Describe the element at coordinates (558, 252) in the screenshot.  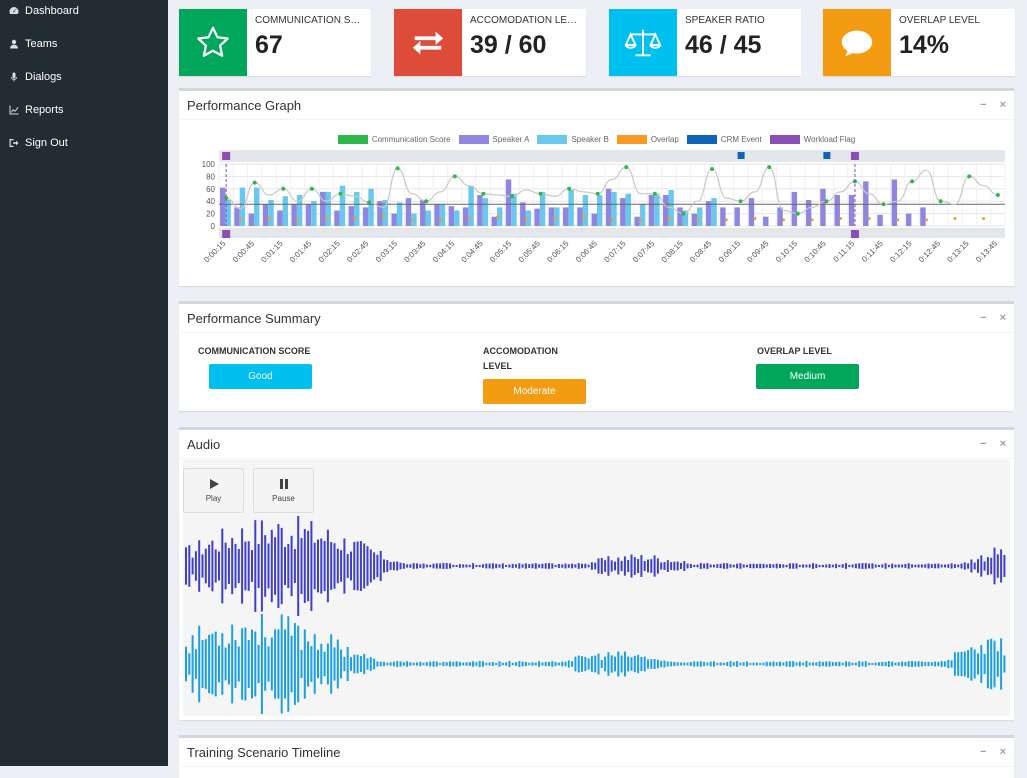
I see `x-tick-label: 0:06:15` at that location.